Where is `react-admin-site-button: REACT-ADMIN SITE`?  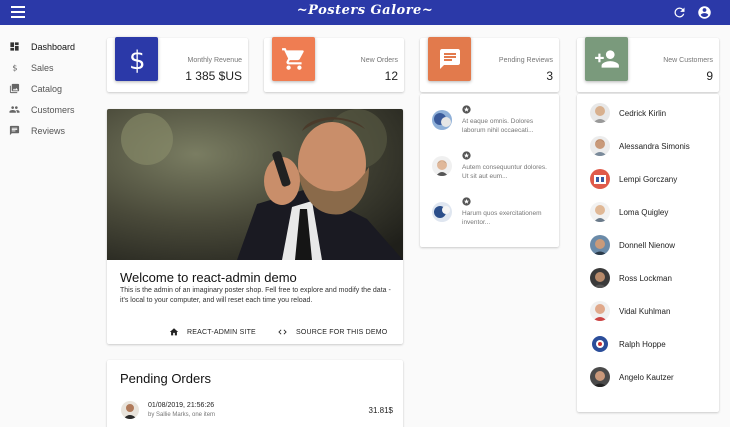
react-admin-site-button: REACT-ADMIN SITE is located at coordinates (212, 332).